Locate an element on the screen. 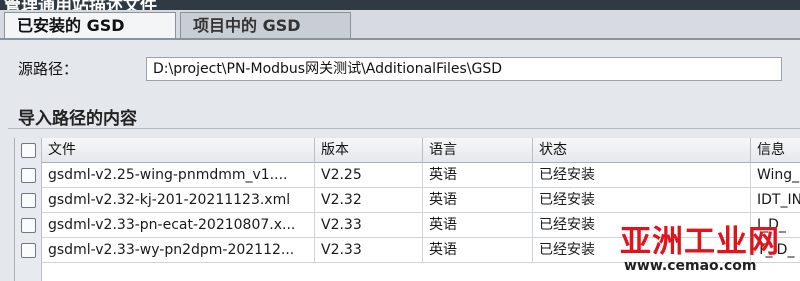  tab-installed-gsd: 已安装的 GSD is located at coordinates (90, 25).